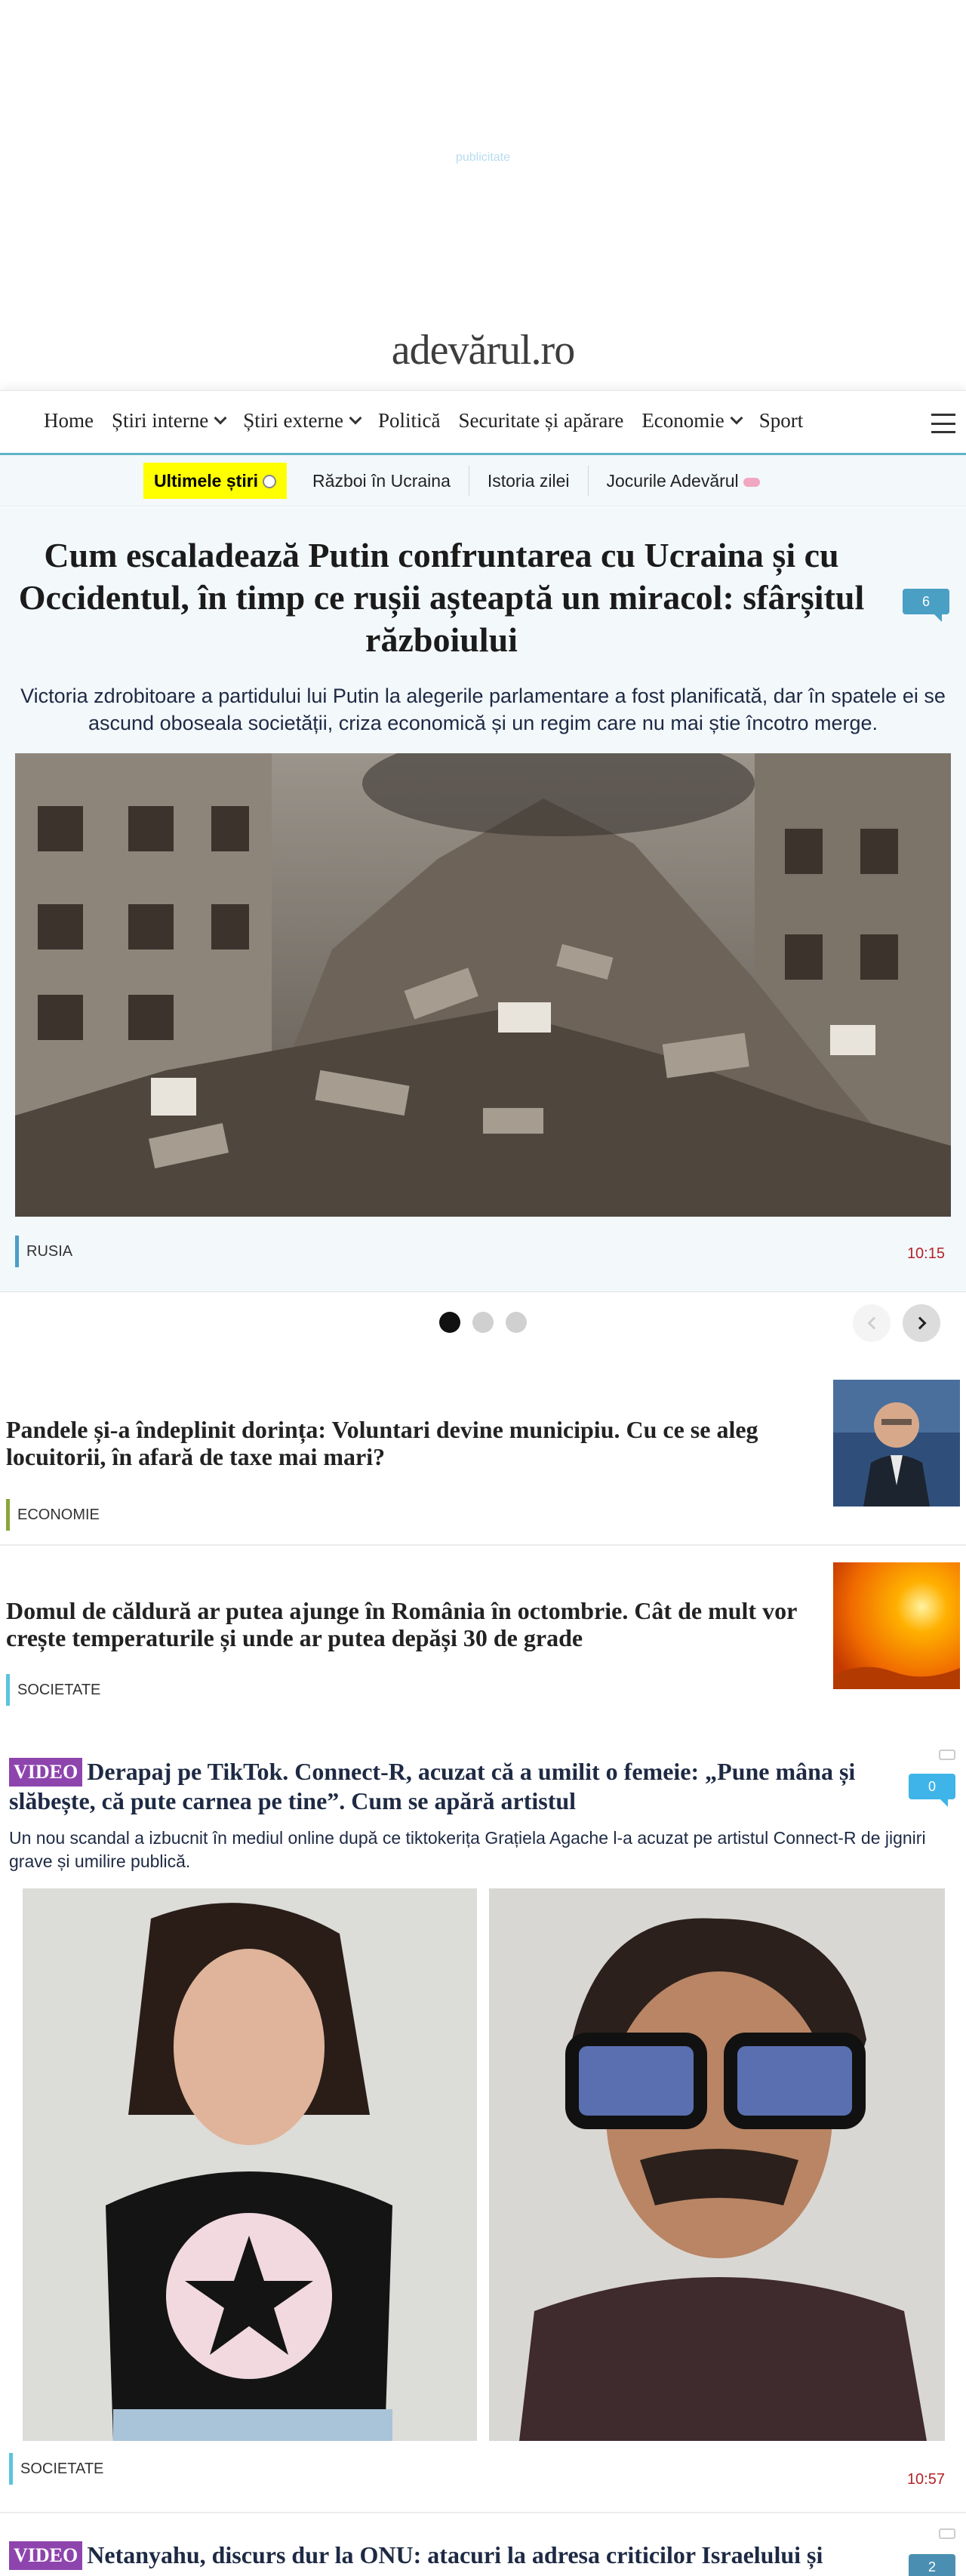 The height and width of the screenshot is (2576, 966). I want to click on nav-item-3: Politică, so click(409, 420).